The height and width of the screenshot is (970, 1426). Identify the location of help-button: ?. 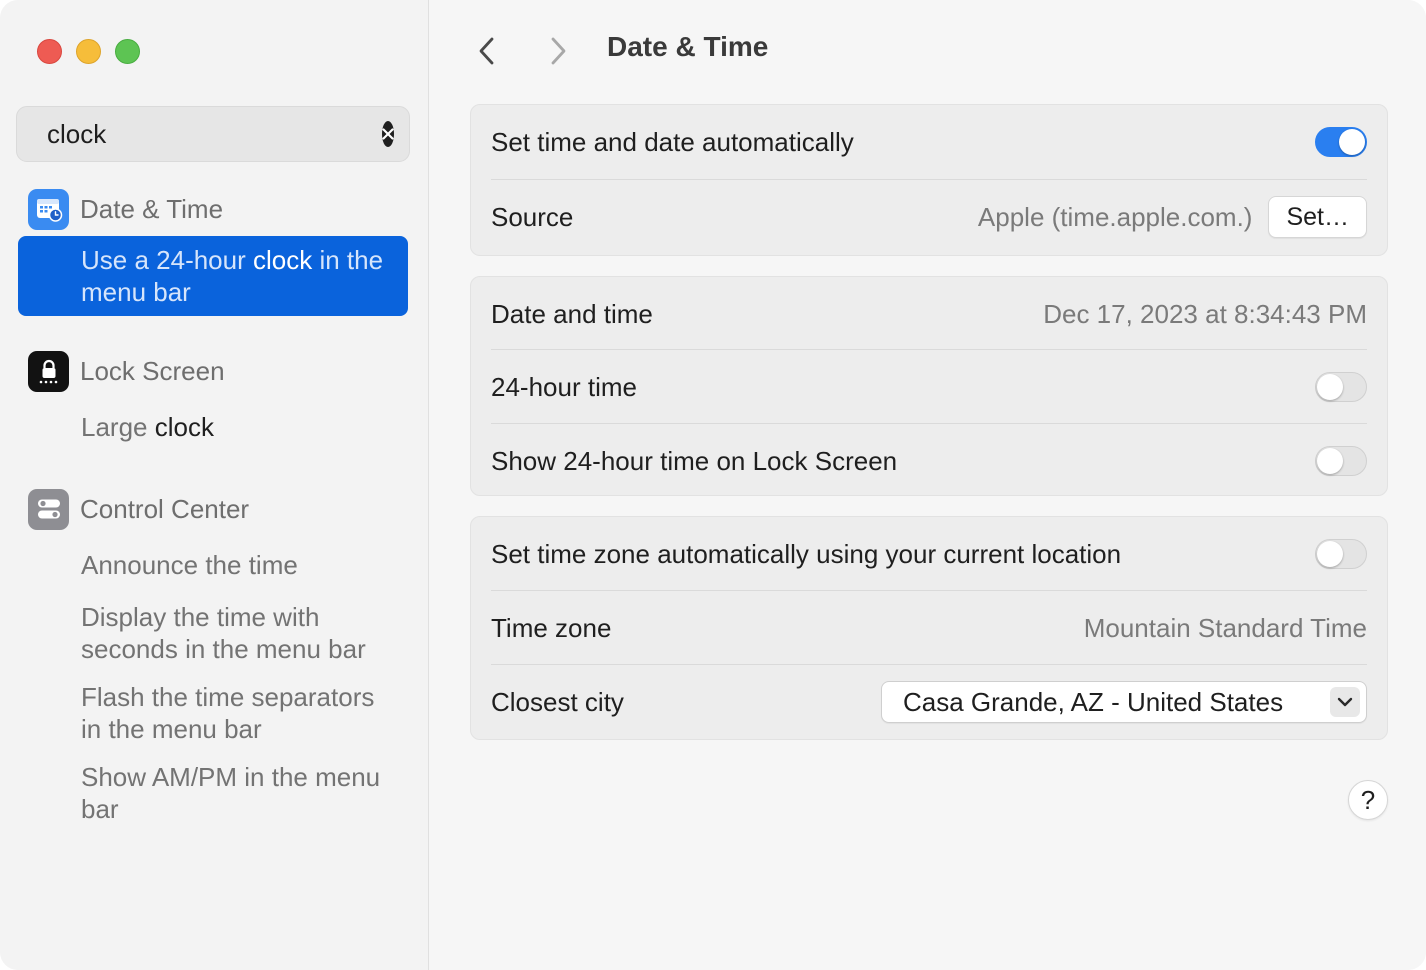
(1368, 800).